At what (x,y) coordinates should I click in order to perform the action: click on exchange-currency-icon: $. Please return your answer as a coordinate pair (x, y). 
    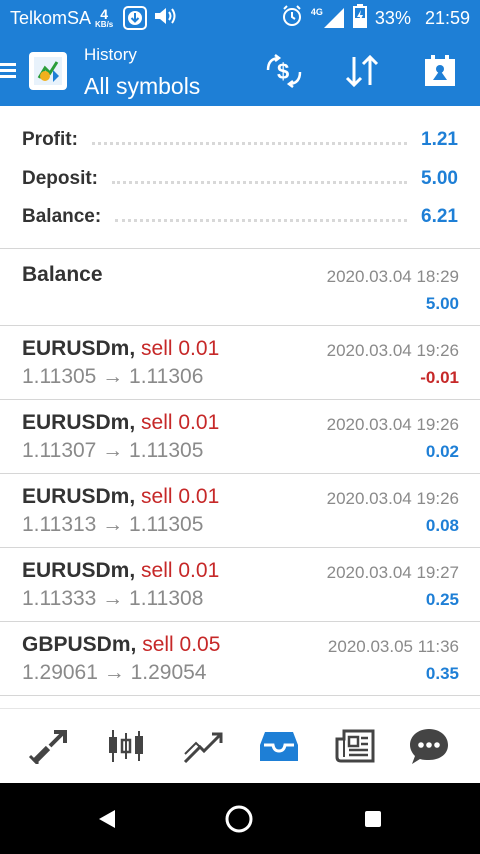
    Looking at the image, I should click on (284, 71).